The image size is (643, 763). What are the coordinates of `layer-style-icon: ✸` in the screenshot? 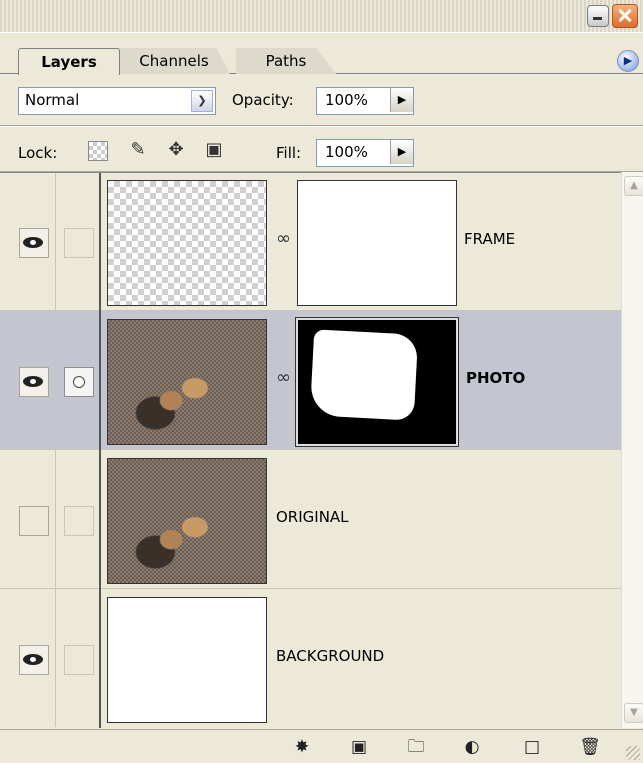 It's located at (302, 747).